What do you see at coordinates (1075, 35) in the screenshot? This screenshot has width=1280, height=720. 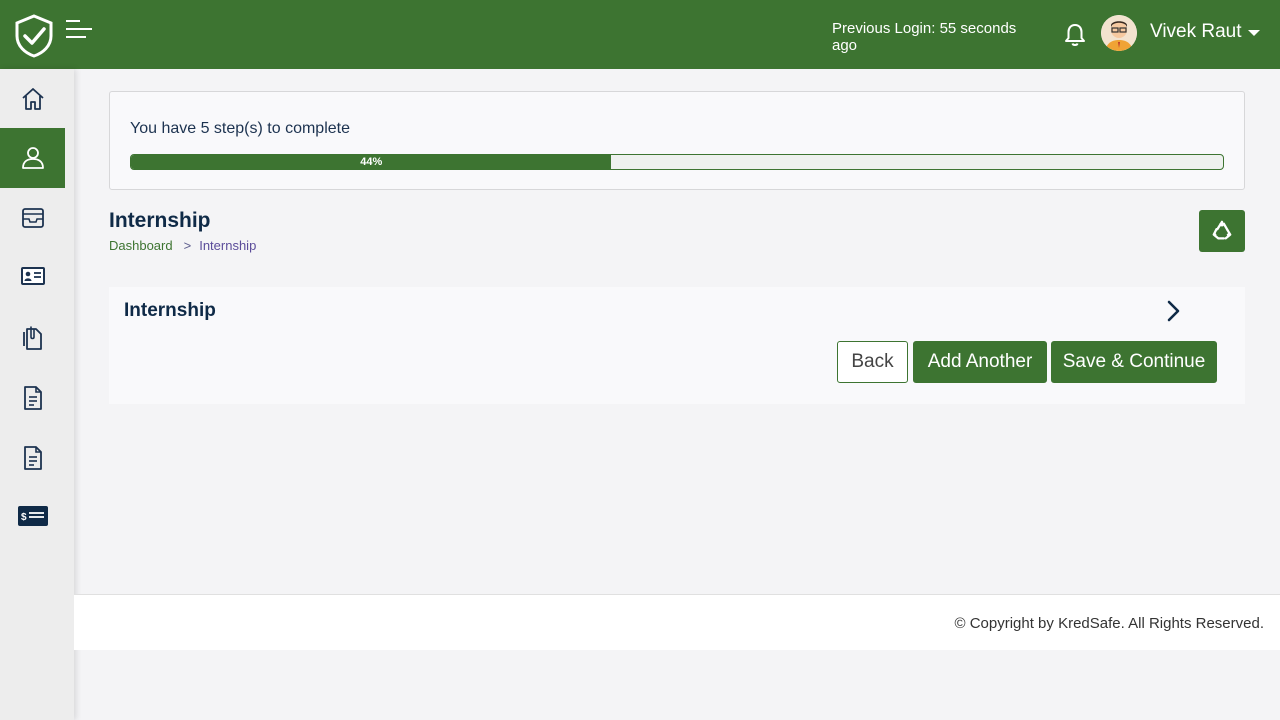 I see `notification-bell-icon` at bounding box center [1075, 35].